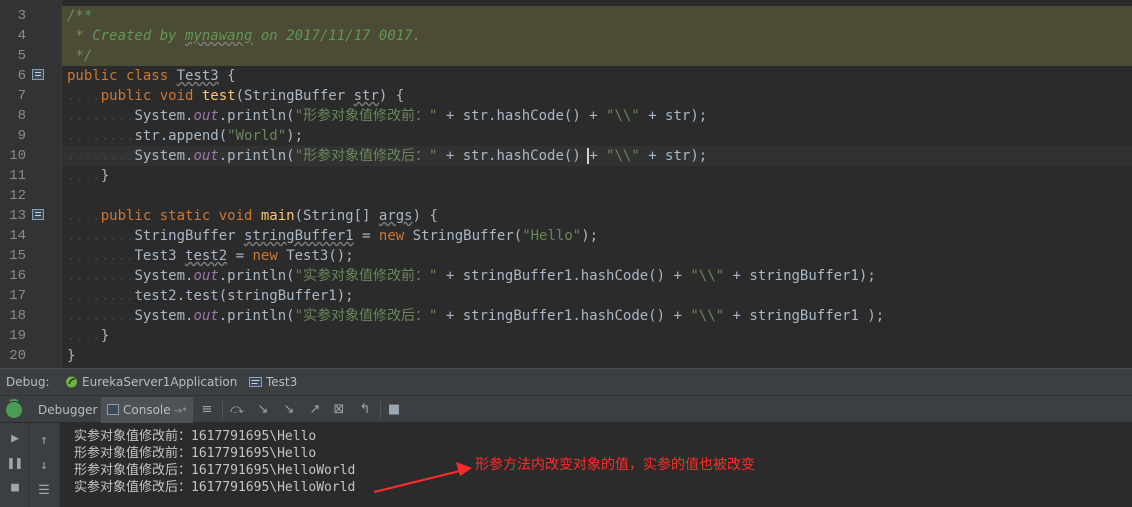 The image size is (1132, 507). What do you see at coordinates (207, 410) in the screenshot?
I see `show-execution-point-icon: ≡` at bounding box center [207, 410].